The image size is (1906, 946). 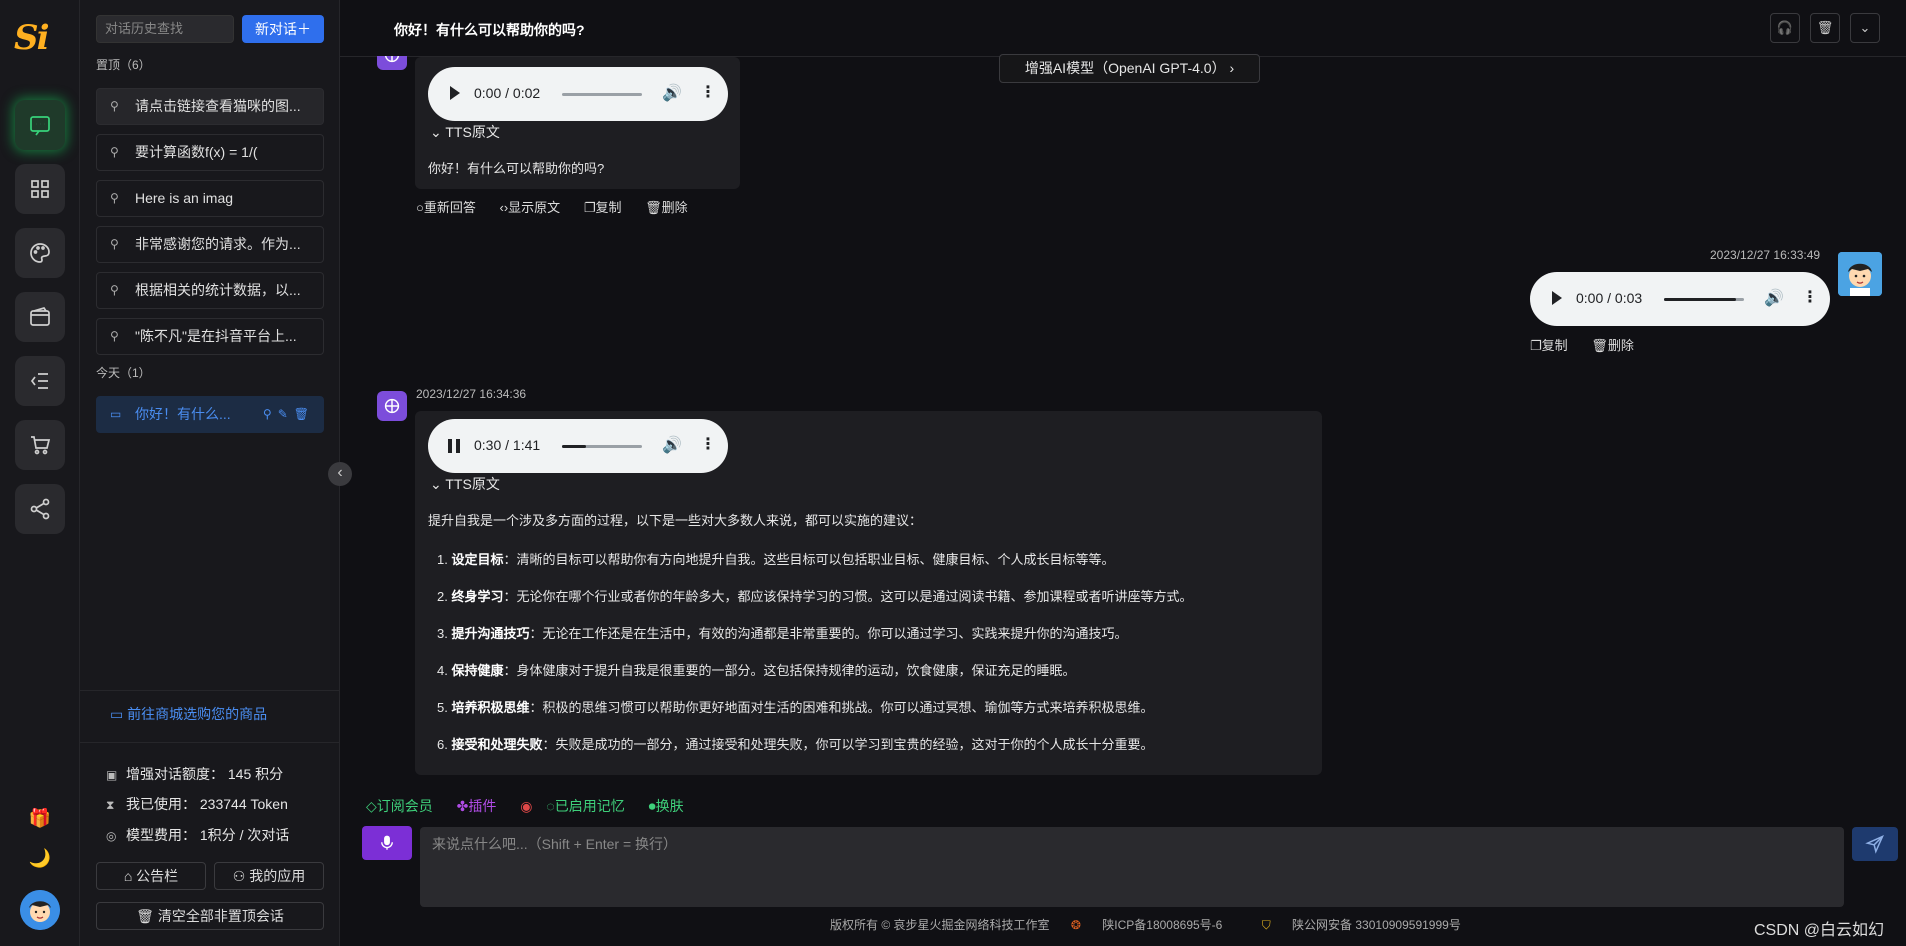 I want to click on openai-icon, so click(x=392, y=406).